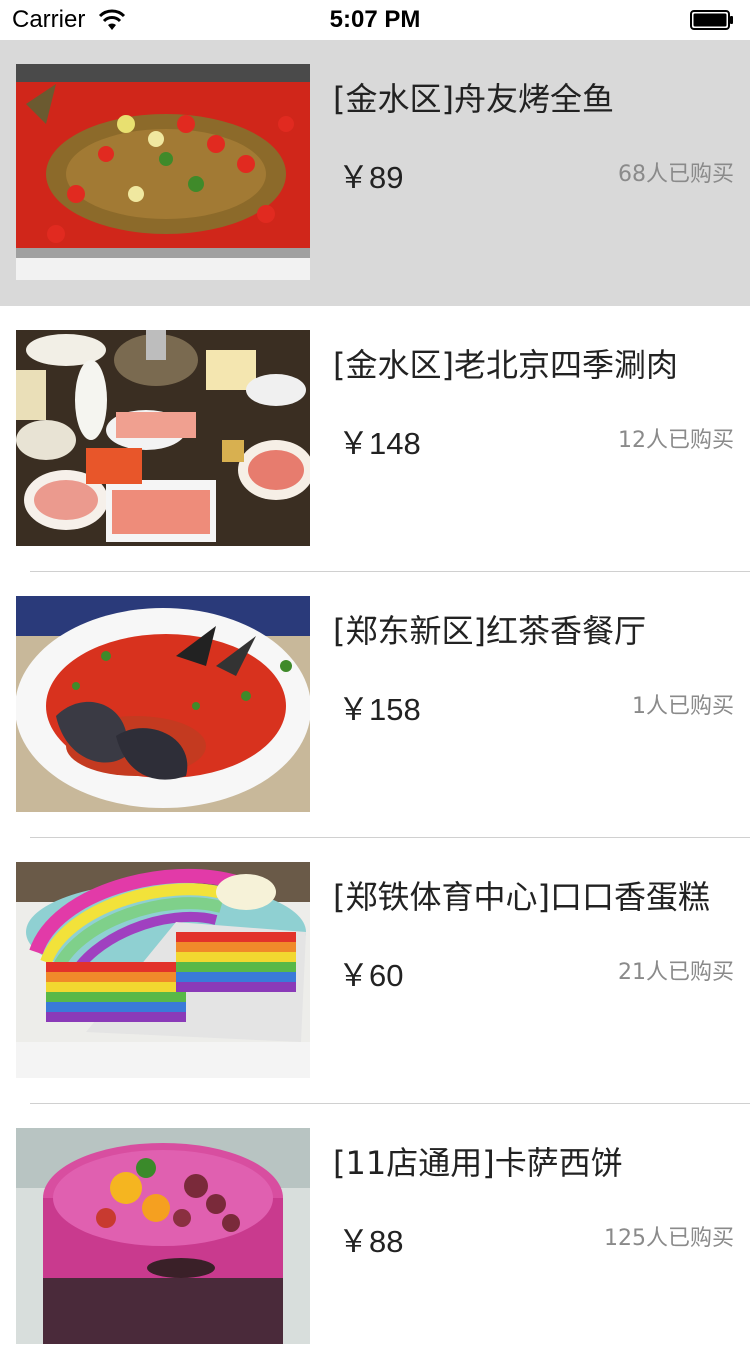 The width and height of the screenshot is (750, 1370). I want to click on deal-sold-count: 125人已购买, so click(669, 1238).